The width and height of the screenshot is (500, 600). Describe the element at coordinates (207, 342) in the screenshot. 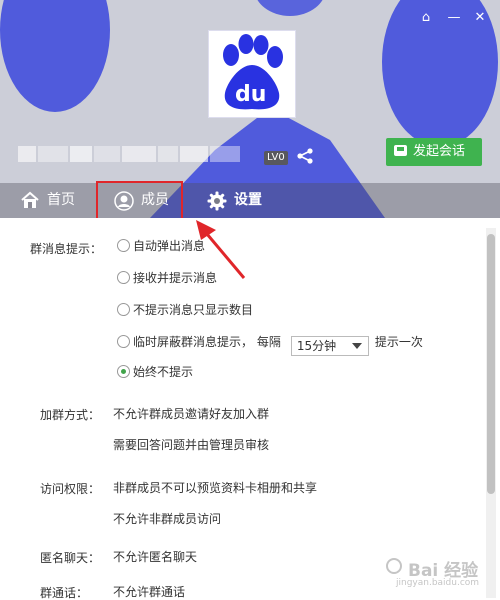

I see `option-label: 临时屏蔽群消息提示， 每隔` at that location.